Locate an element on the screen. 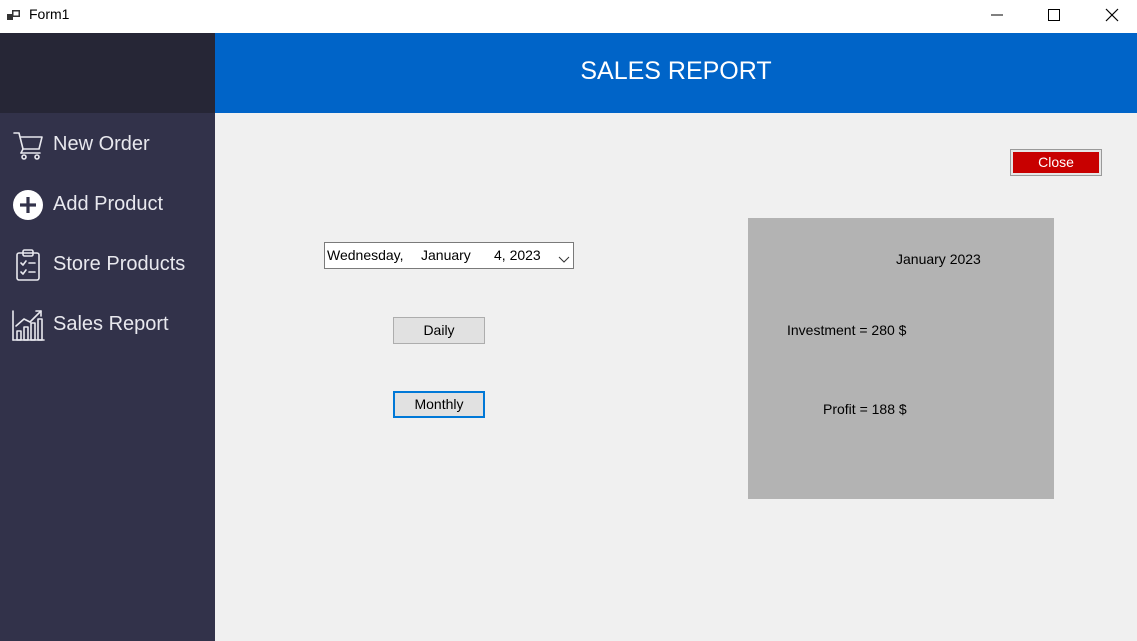 The width and height of the screenshot is (1137, 641). minimize-button is located at coordinates (997, 15).